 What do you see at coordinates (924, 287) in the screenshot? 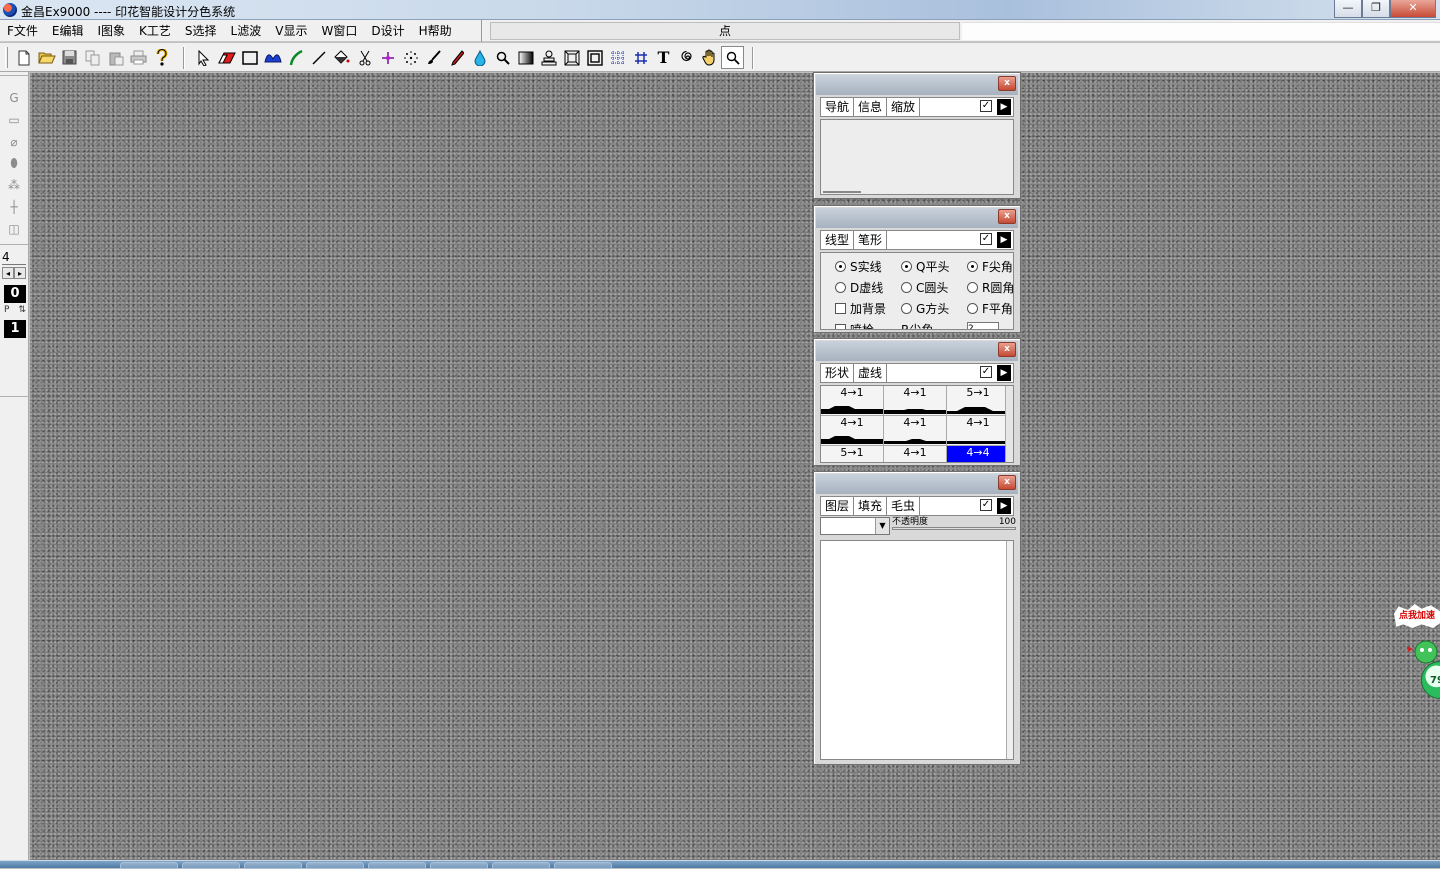
I see `round-head-option: C圆头` at bounding box center [924, 287].